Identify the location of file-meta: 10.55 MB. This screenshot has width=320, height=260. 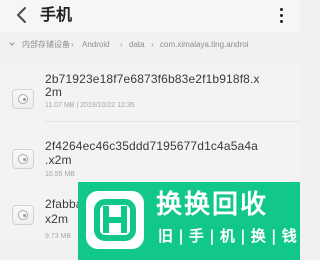
(60, 174).